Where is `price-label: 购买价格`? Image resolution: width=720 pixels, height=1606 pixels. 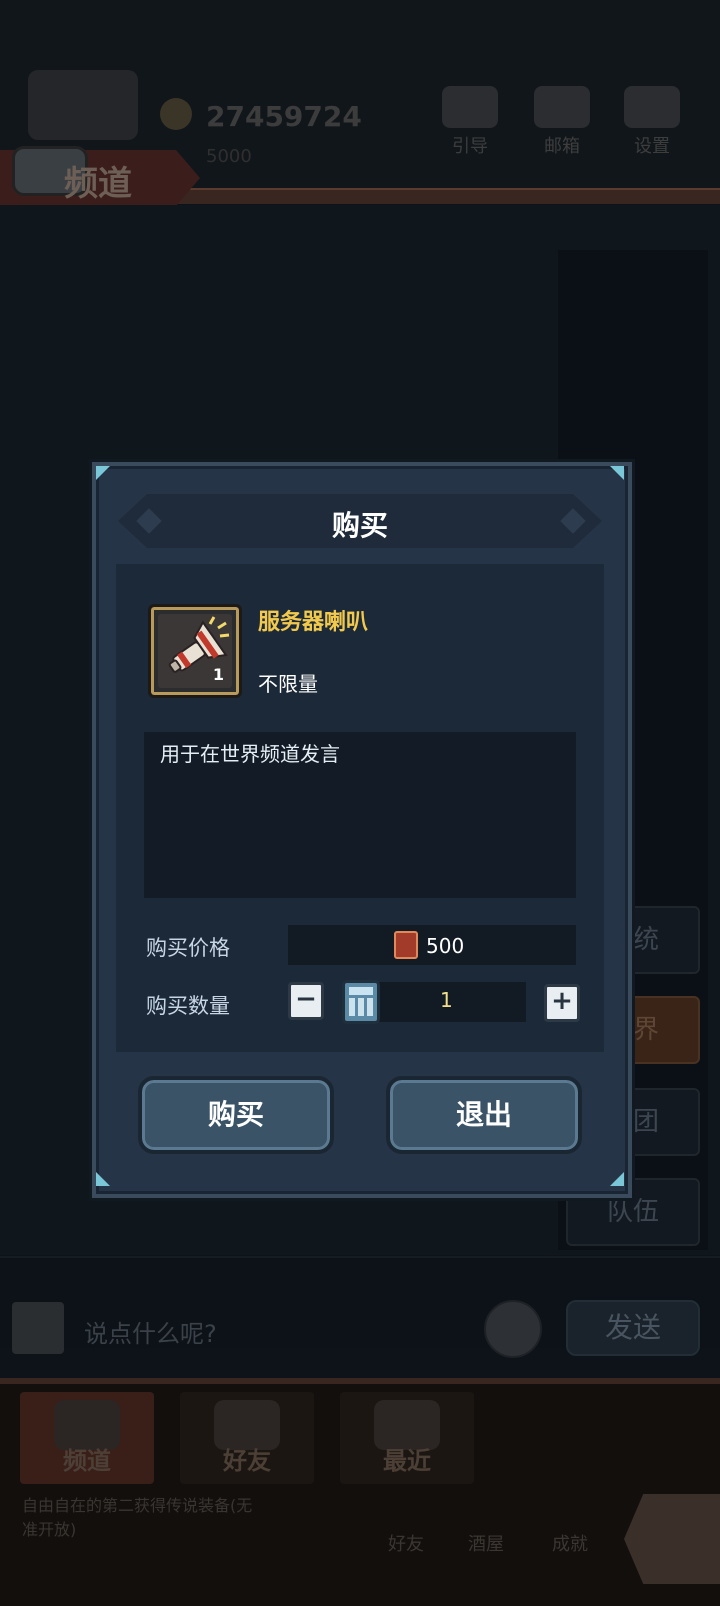 price-label: 购买价格 is located at coordinates (188, 948).